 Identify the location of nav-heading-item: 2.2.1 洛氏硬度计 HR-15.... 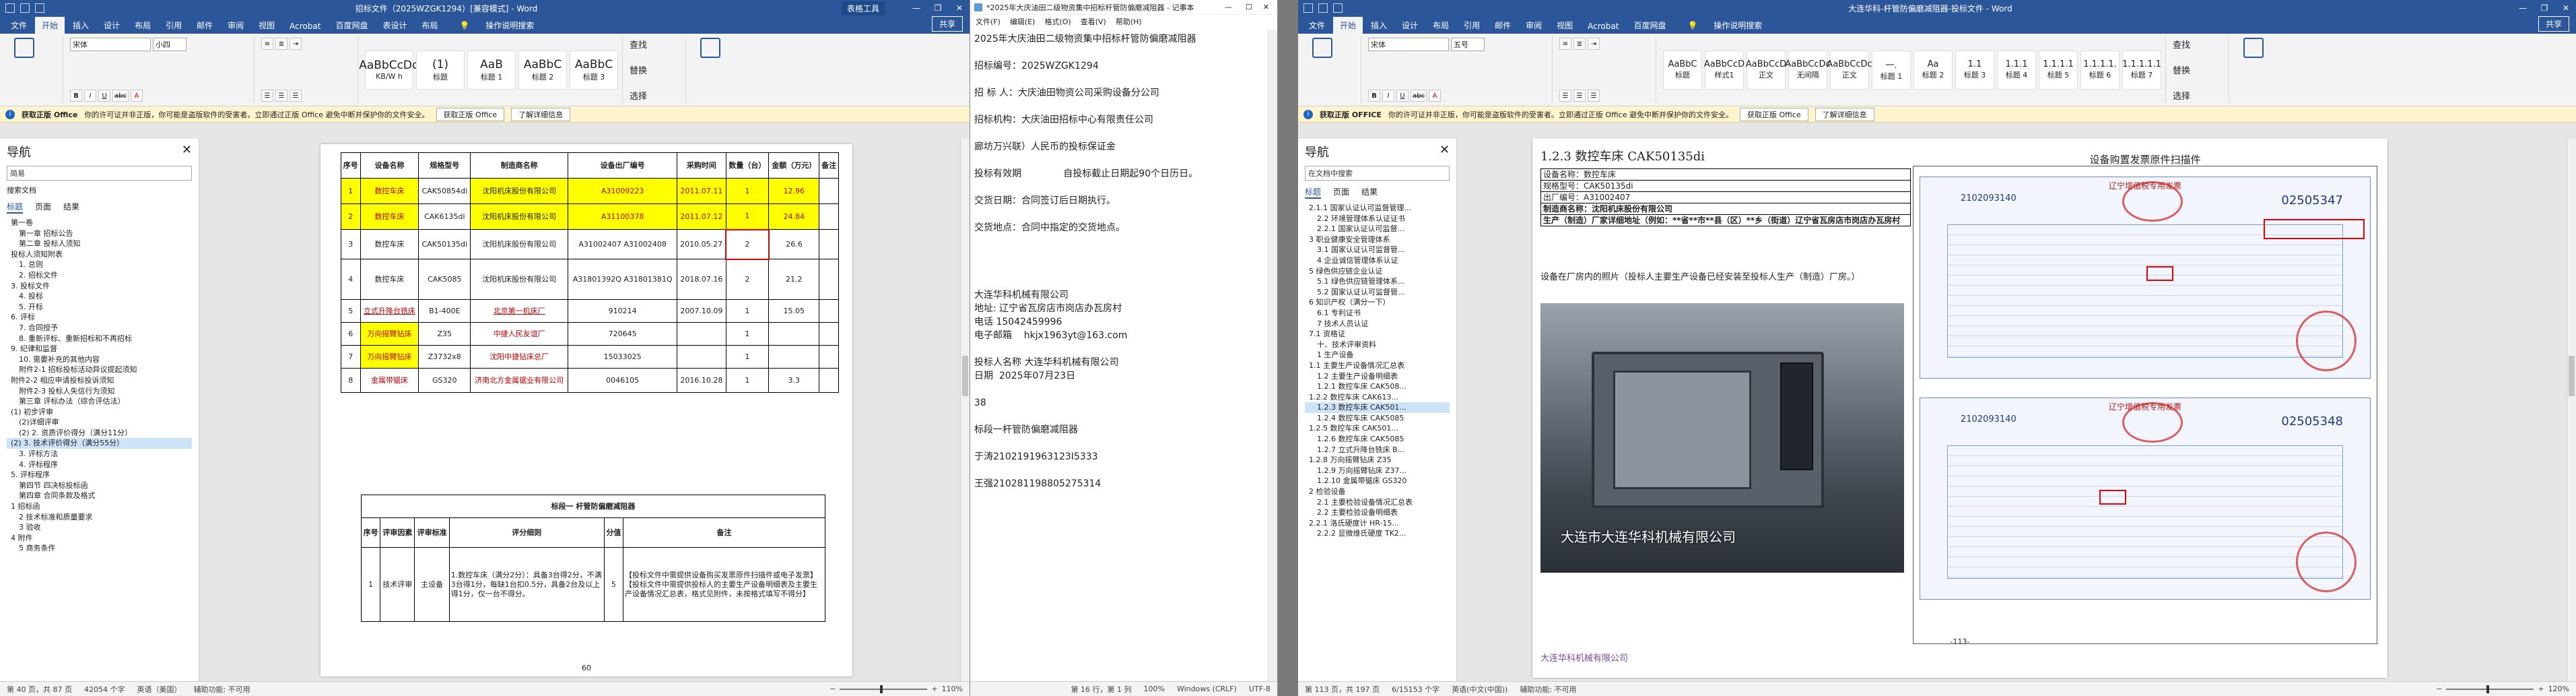
(1377, 523).